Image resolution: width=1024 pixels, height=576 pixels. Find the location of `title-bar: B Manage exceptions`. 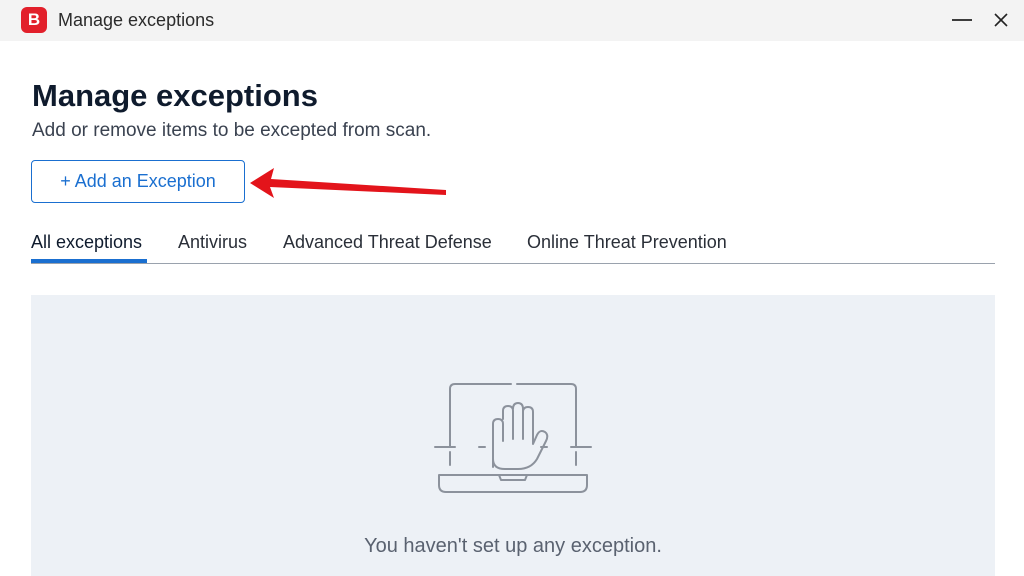

title-bar: B Manage exceptions is located at coordinates (512, 20).